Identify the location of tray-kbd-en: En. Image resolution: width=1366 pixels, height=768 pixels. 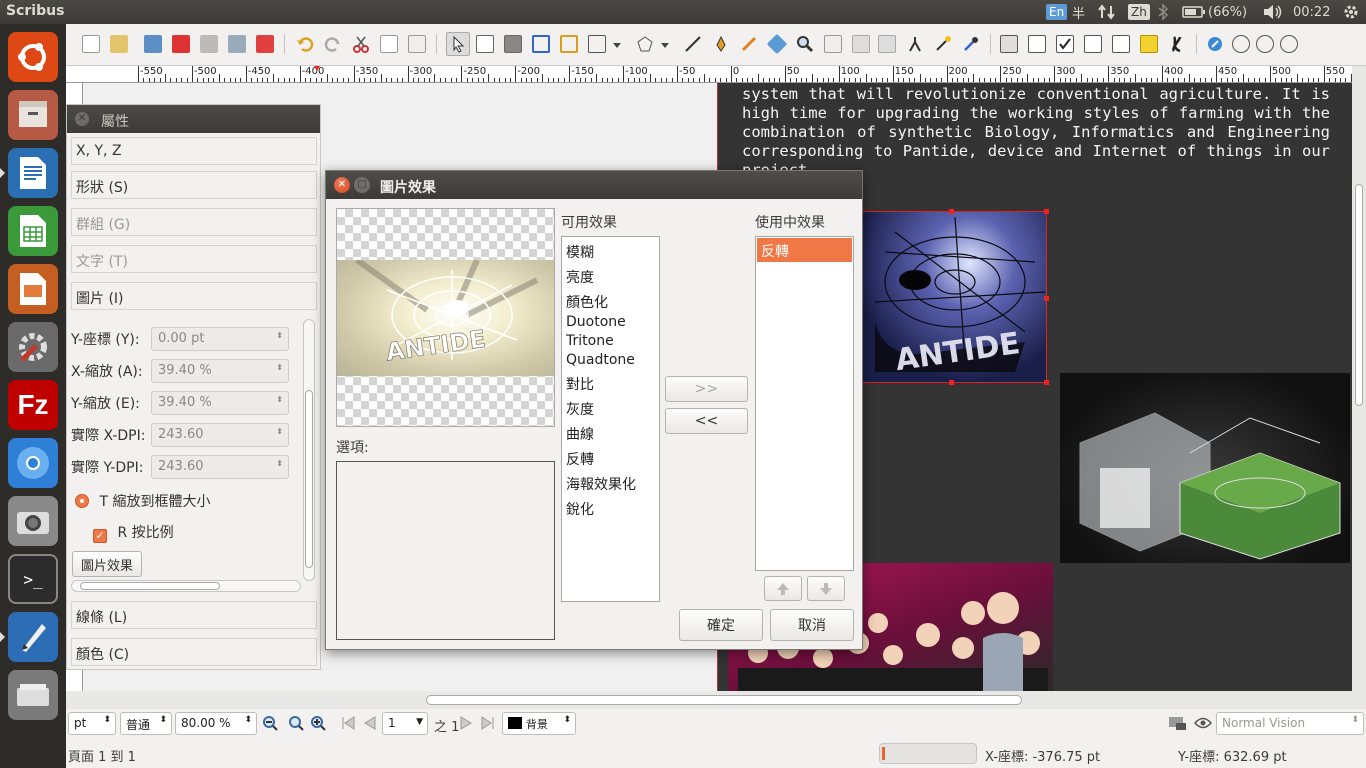
(1057, 12).